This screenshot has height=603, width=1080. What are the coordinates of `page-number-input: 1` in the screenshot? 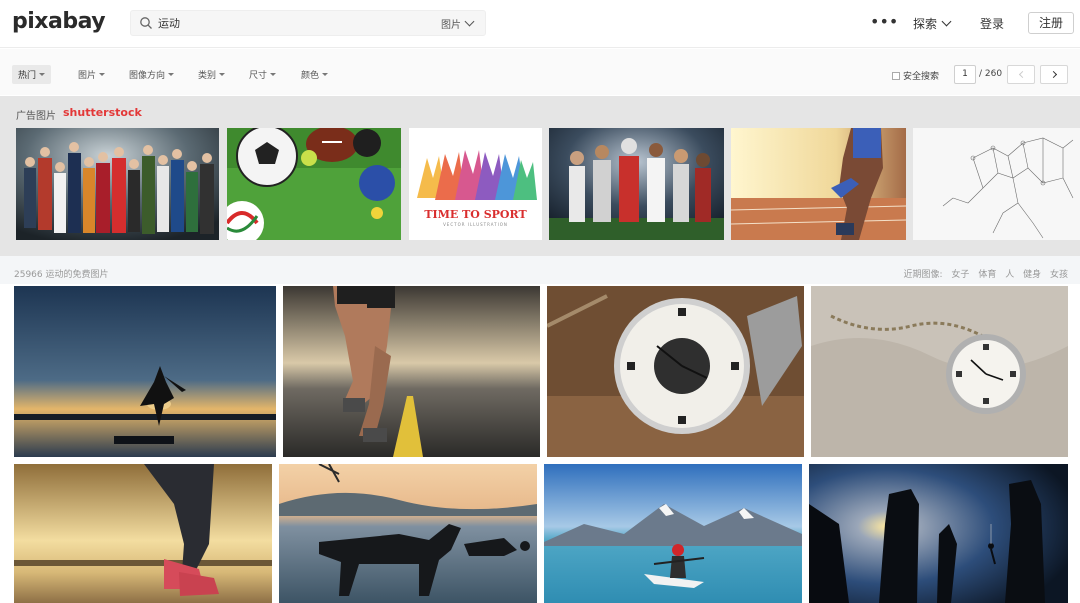 It's located at (965, 74).